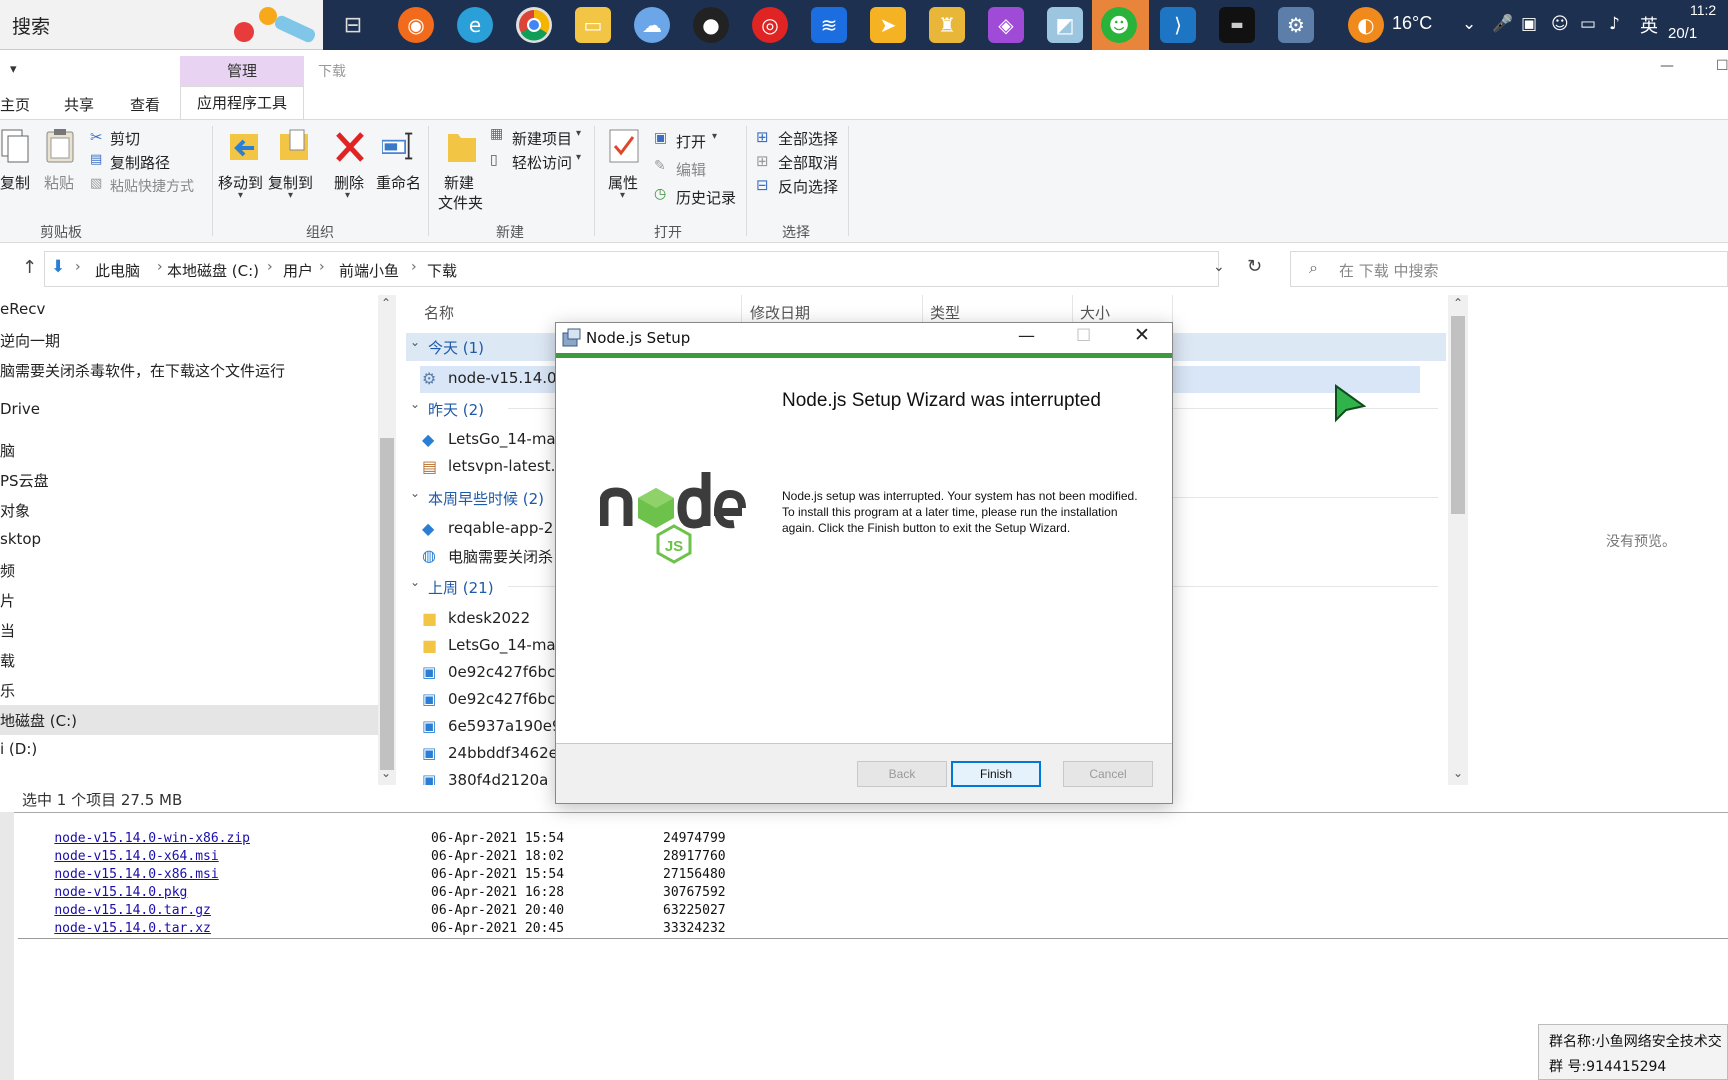 The image size is (1728, 1080). Describe the element at coordinates (96, 137) in the screenshot. I see `cut-icon: ✂` at that location.